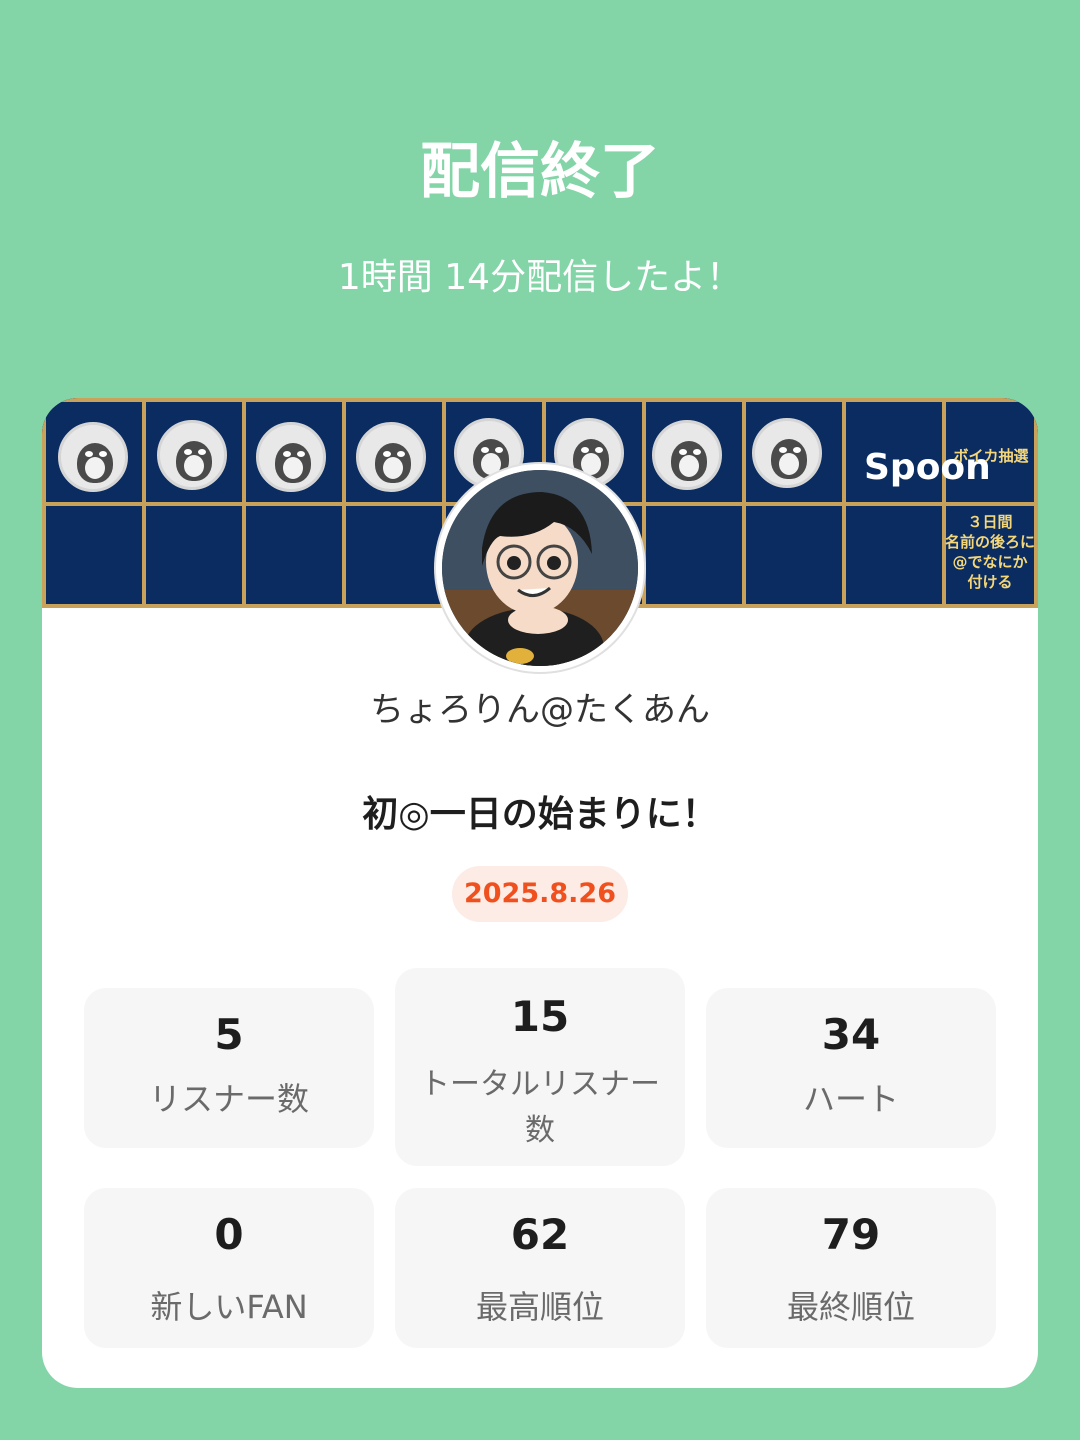  I want to click on stat-label: リスナー数, so click(228, 1099).